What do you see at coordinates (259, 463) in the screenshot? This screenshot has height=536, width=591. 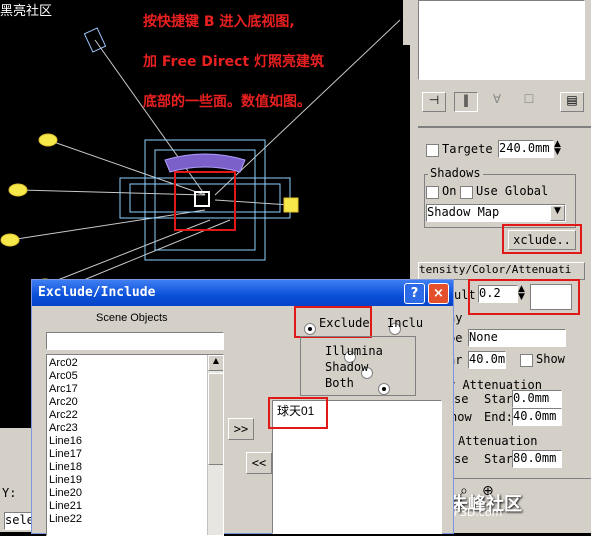 I see `move-left-button: <<` at bounding box center [259, 463].